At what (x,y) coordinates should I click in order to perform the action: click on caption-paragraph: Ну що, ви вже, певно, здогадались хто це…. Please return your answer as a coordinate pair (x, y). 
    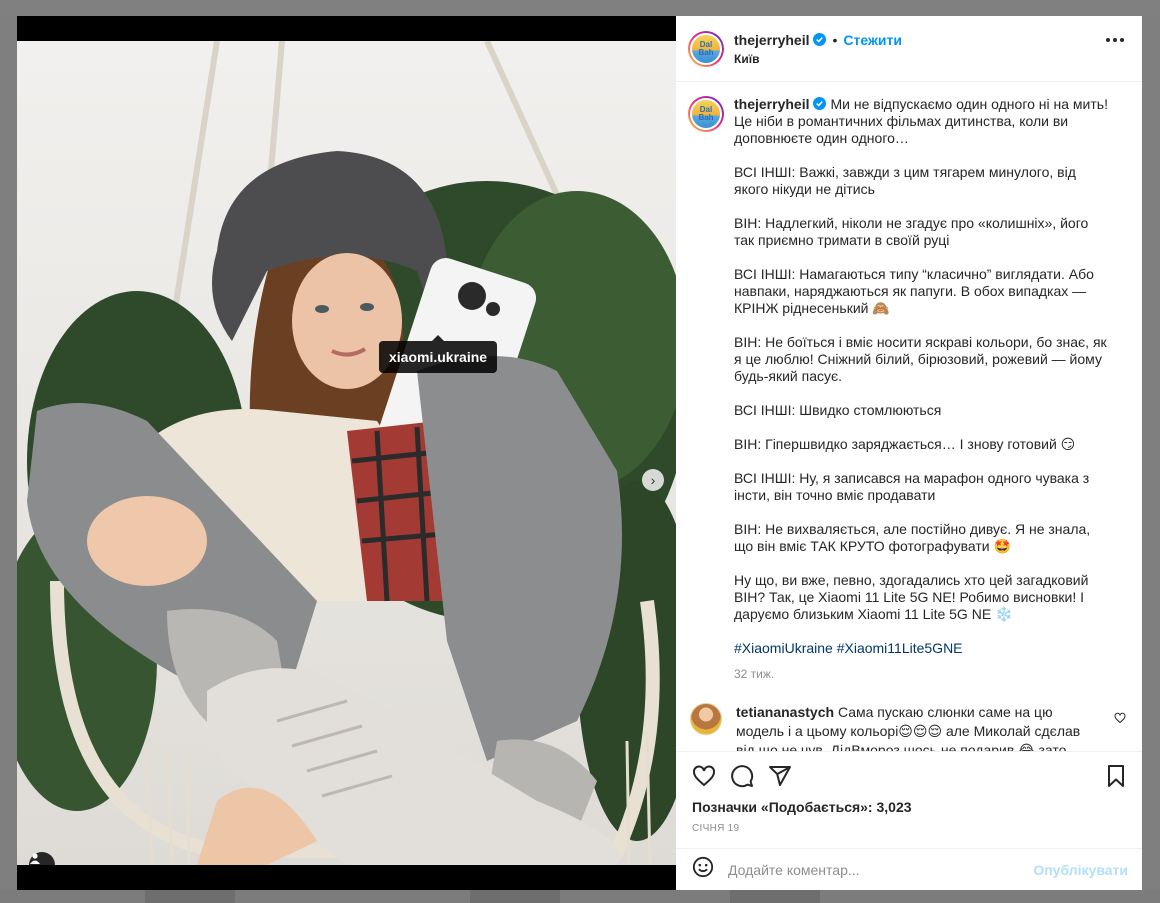
    Looking at the image, I should click on (913, 597).